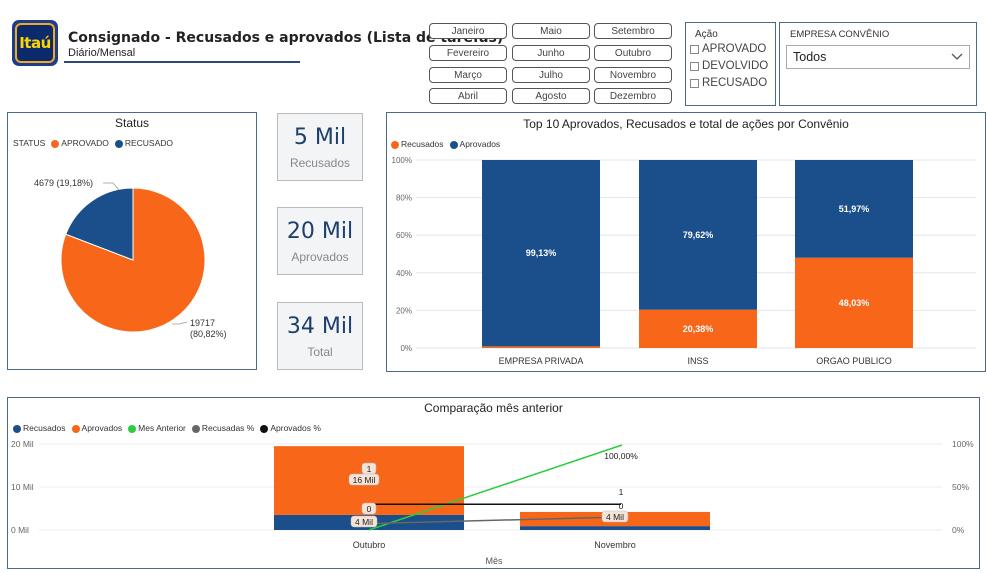 This screenshot has height=573, width=987. Describe the element at coordinates (854, 361) in the screenshot. I see `x-tick-label: ORGAO PUBLICO` at that location.